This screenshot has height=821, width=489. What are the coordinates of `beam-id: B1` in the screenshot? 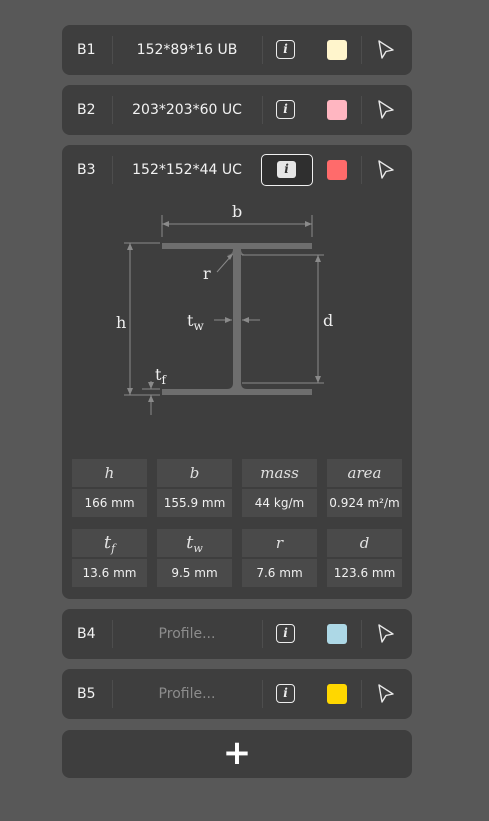 It's located at (86, 50).